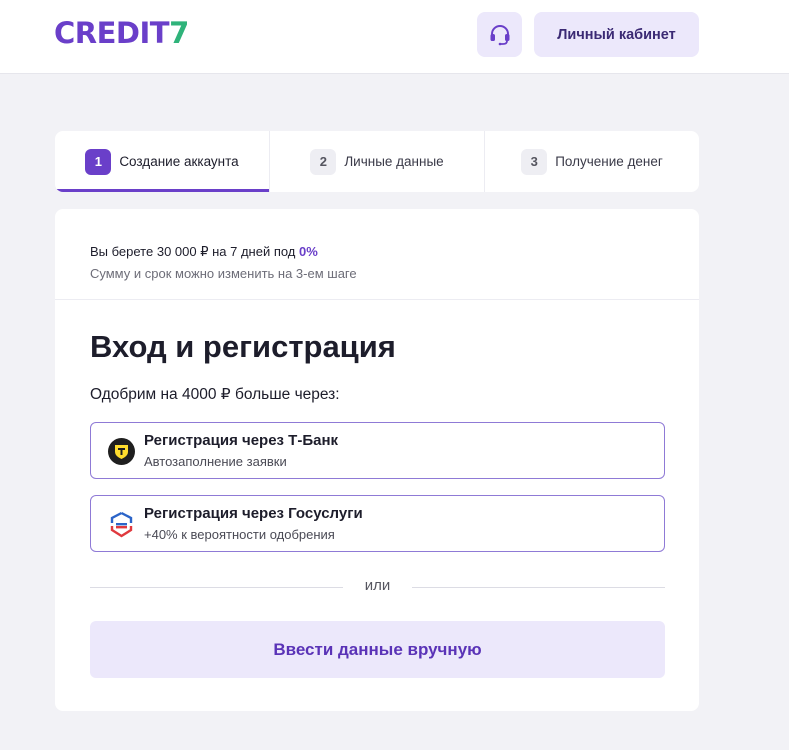  What do you see at coordinates (204, 251) in the screenshot?
I see `loan-summary: Вы берете 30 000 ₽ на 7 дней под 0%` at bounding box center [204, 251].